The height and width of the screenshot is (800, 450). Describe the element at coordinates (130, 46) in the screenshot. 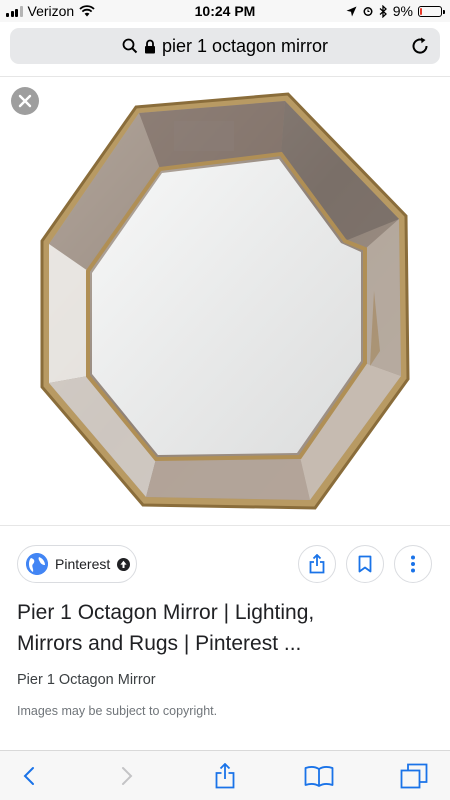

I see `search-icon` at that location.